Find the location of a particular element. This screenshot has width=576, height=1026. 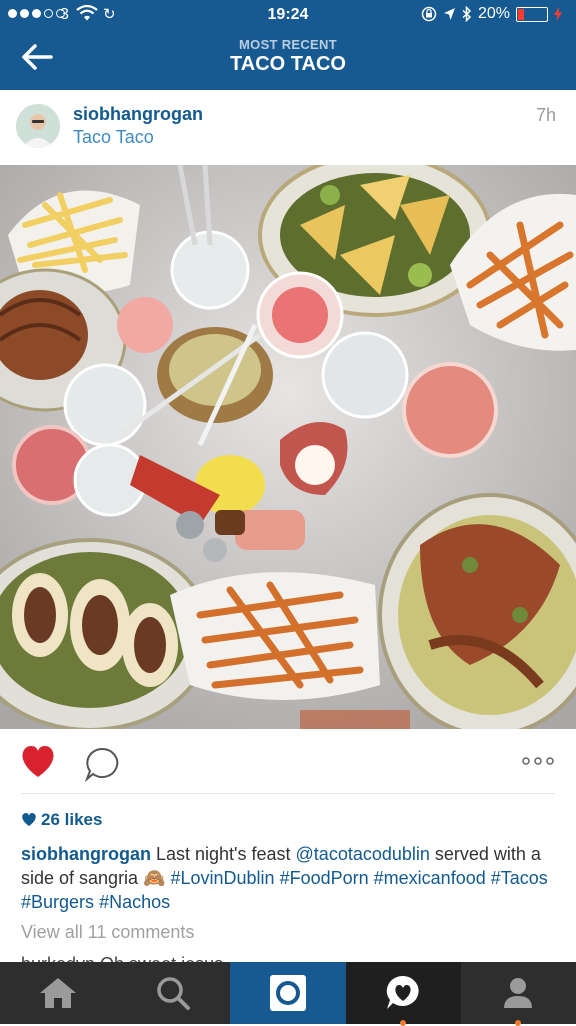

profile-icon is located at coordinates (518, 993).